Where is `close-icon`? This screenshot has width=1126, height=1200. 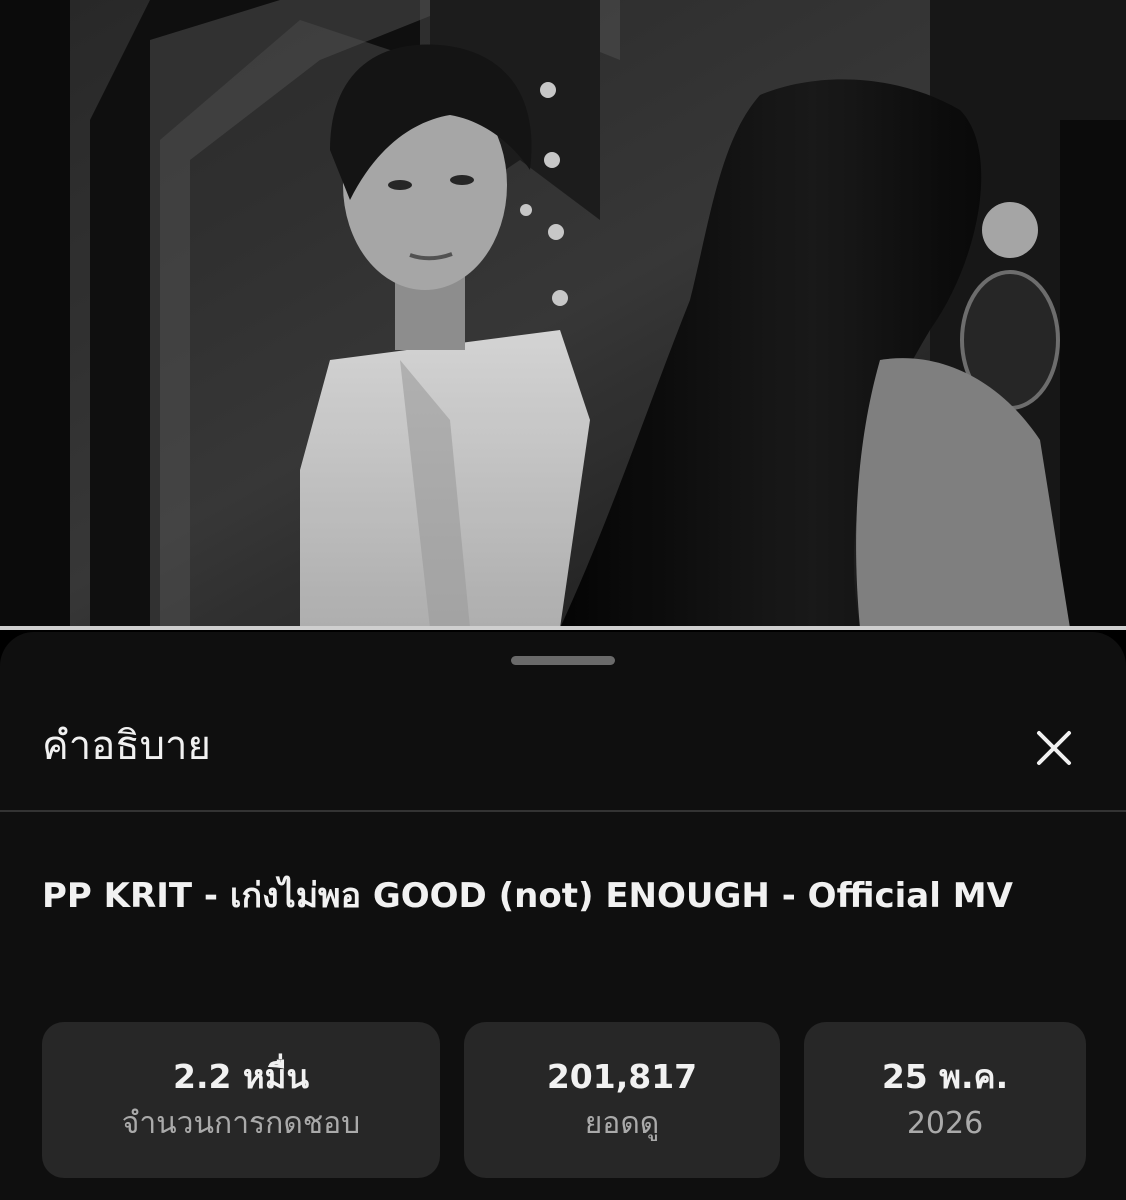 close-icon is located at coordinates (1054, 748).